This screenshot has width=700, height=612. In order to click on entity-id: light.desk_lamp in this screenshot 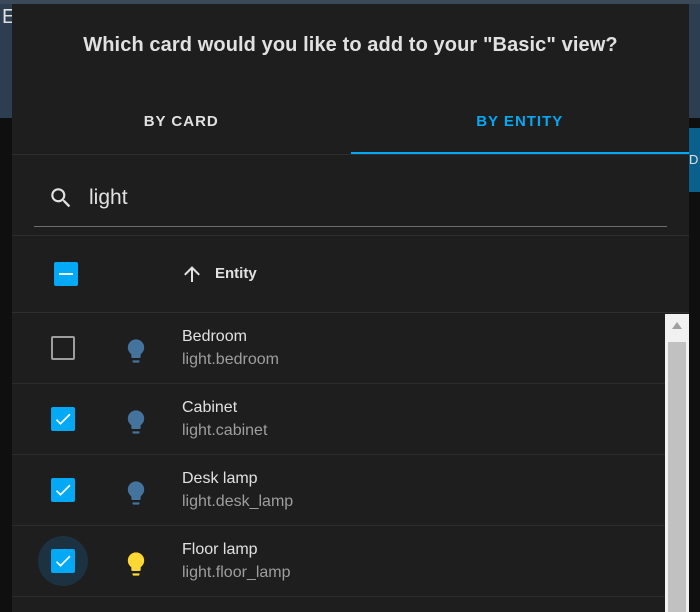, I will do `click(238, 501)`.